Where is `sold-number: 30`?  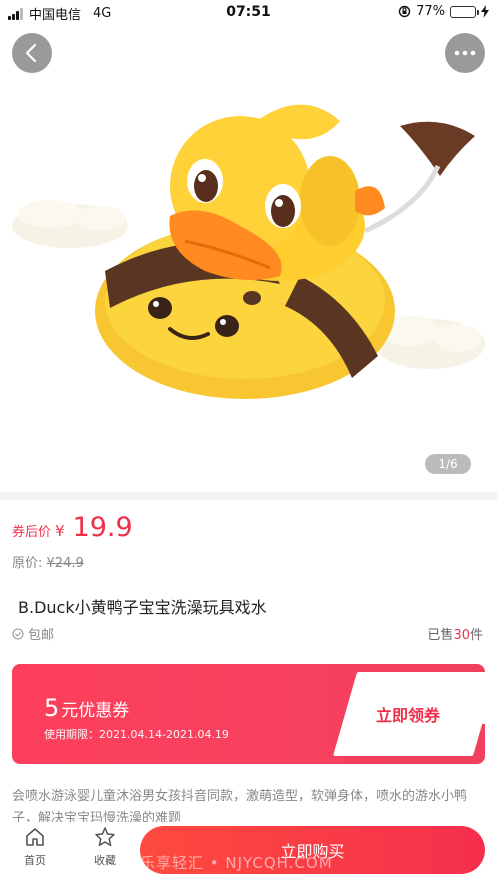
sold-number: 30 is located at coordinates (461, 635).